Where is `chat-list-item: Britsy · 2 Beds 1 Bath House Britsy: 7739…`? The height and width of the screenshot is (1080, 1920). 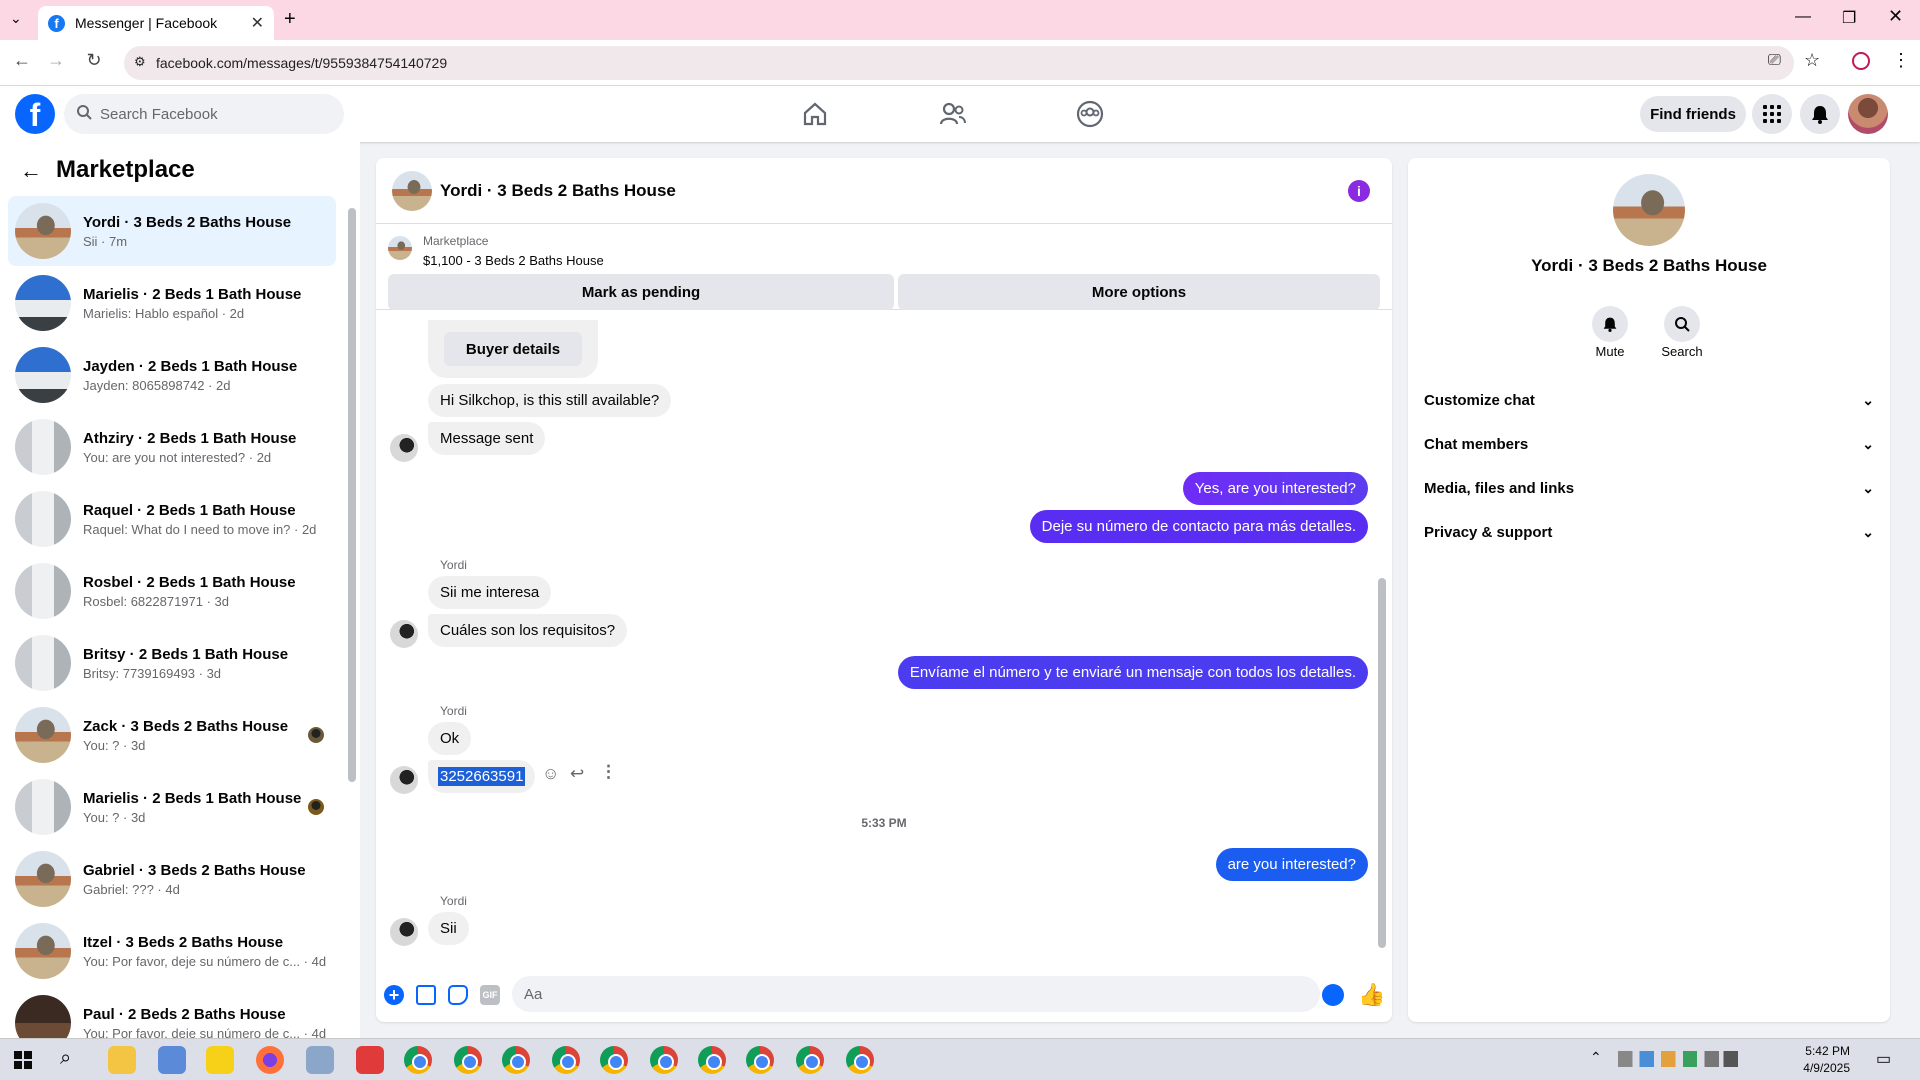
chat-list-item: Britsy · 2 Beds 1 Bath House Britsy: 7739… is located at coordinates (172, 663).